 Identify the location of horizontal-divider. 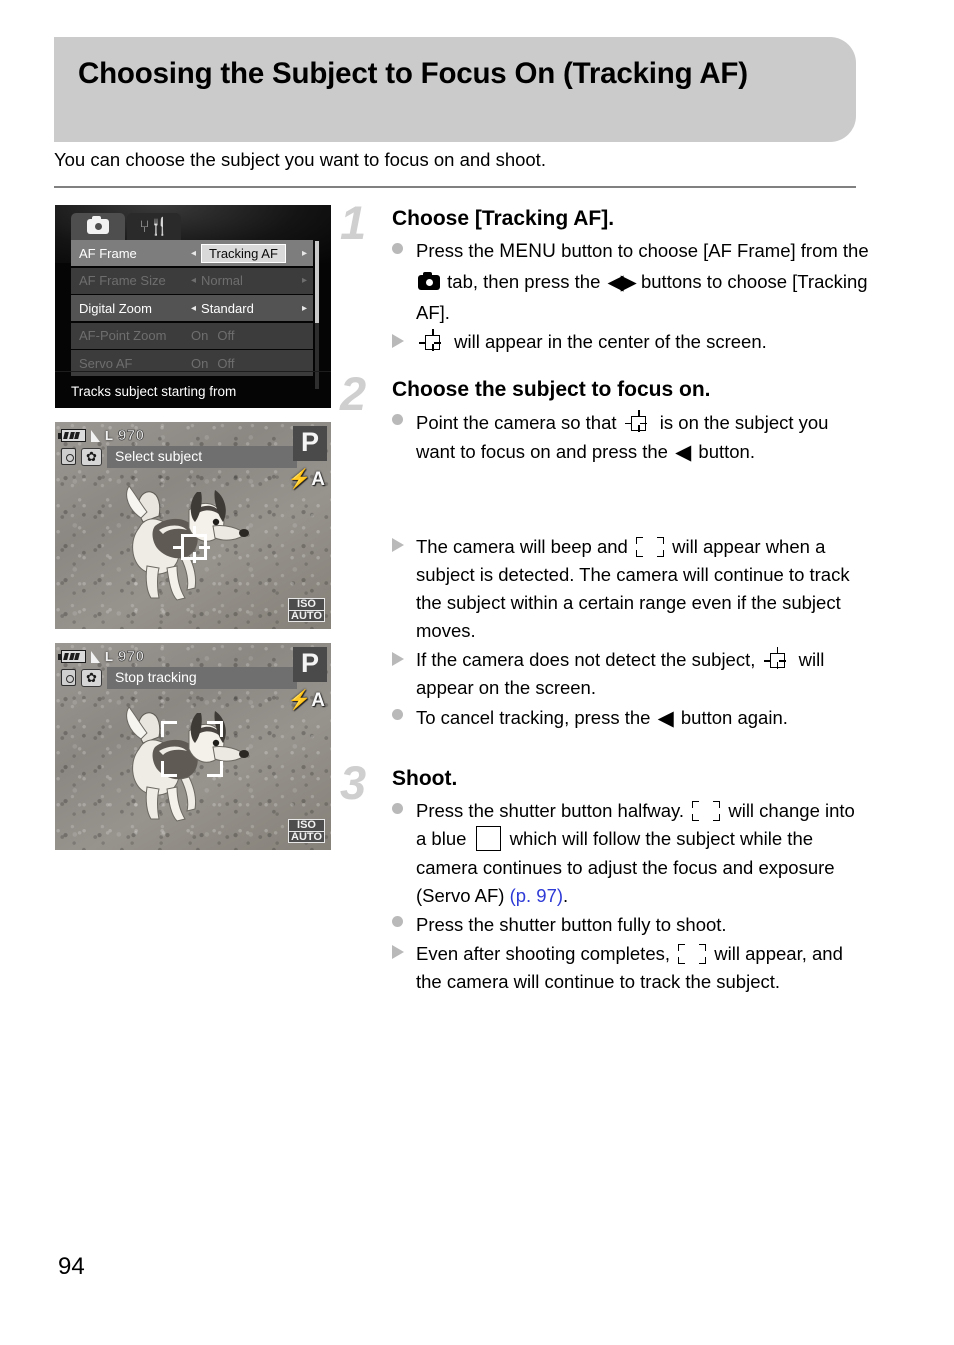
(455, 187).